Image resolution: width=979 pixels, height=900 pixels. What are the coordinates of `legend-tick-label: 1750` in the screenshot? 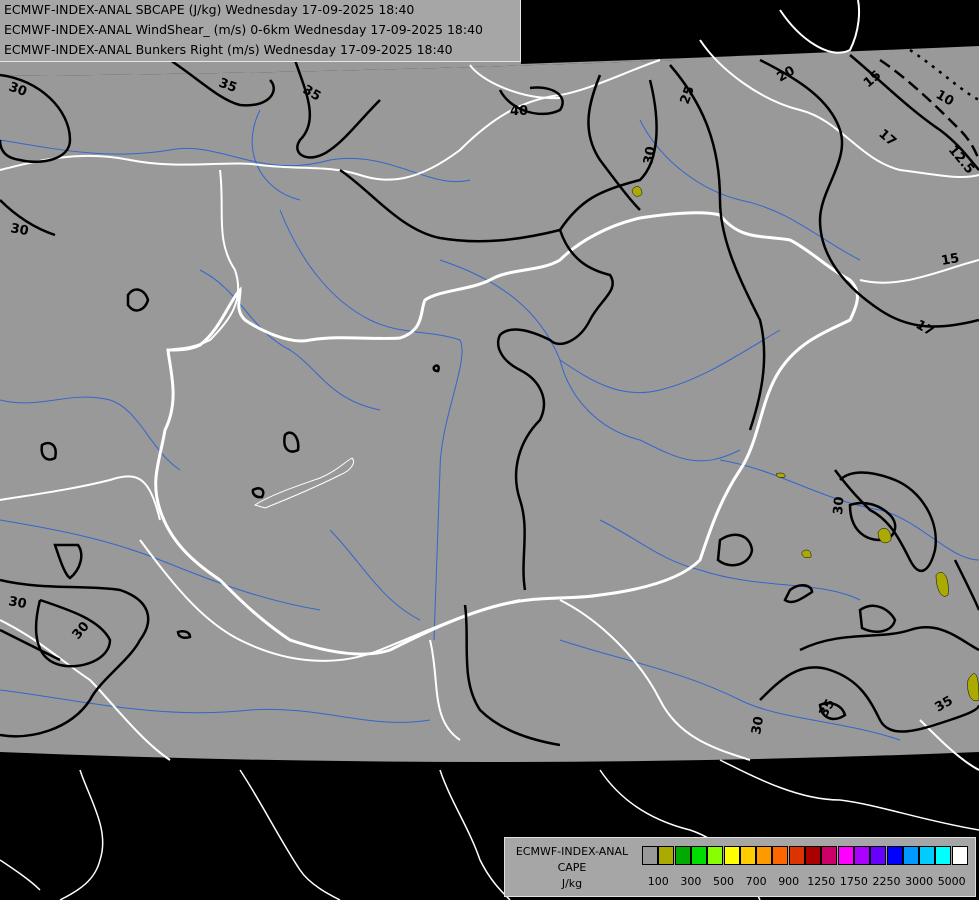 It's located at (853, 881).